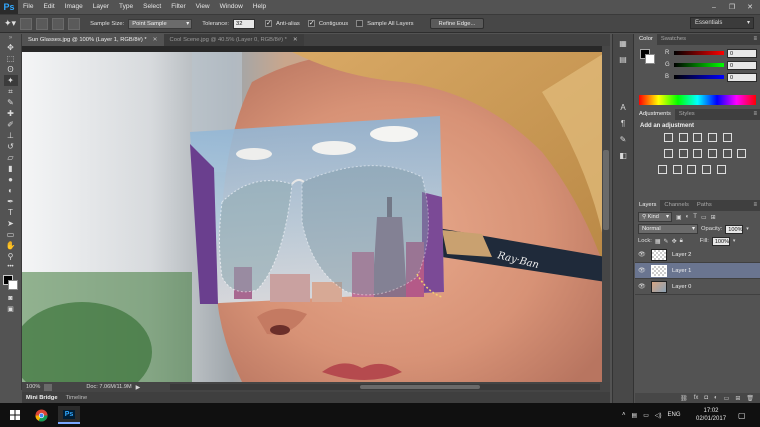 This screenshot has height=427, width=760. I want to click on crop-tool-icon: ⌗, so click(11, 91).